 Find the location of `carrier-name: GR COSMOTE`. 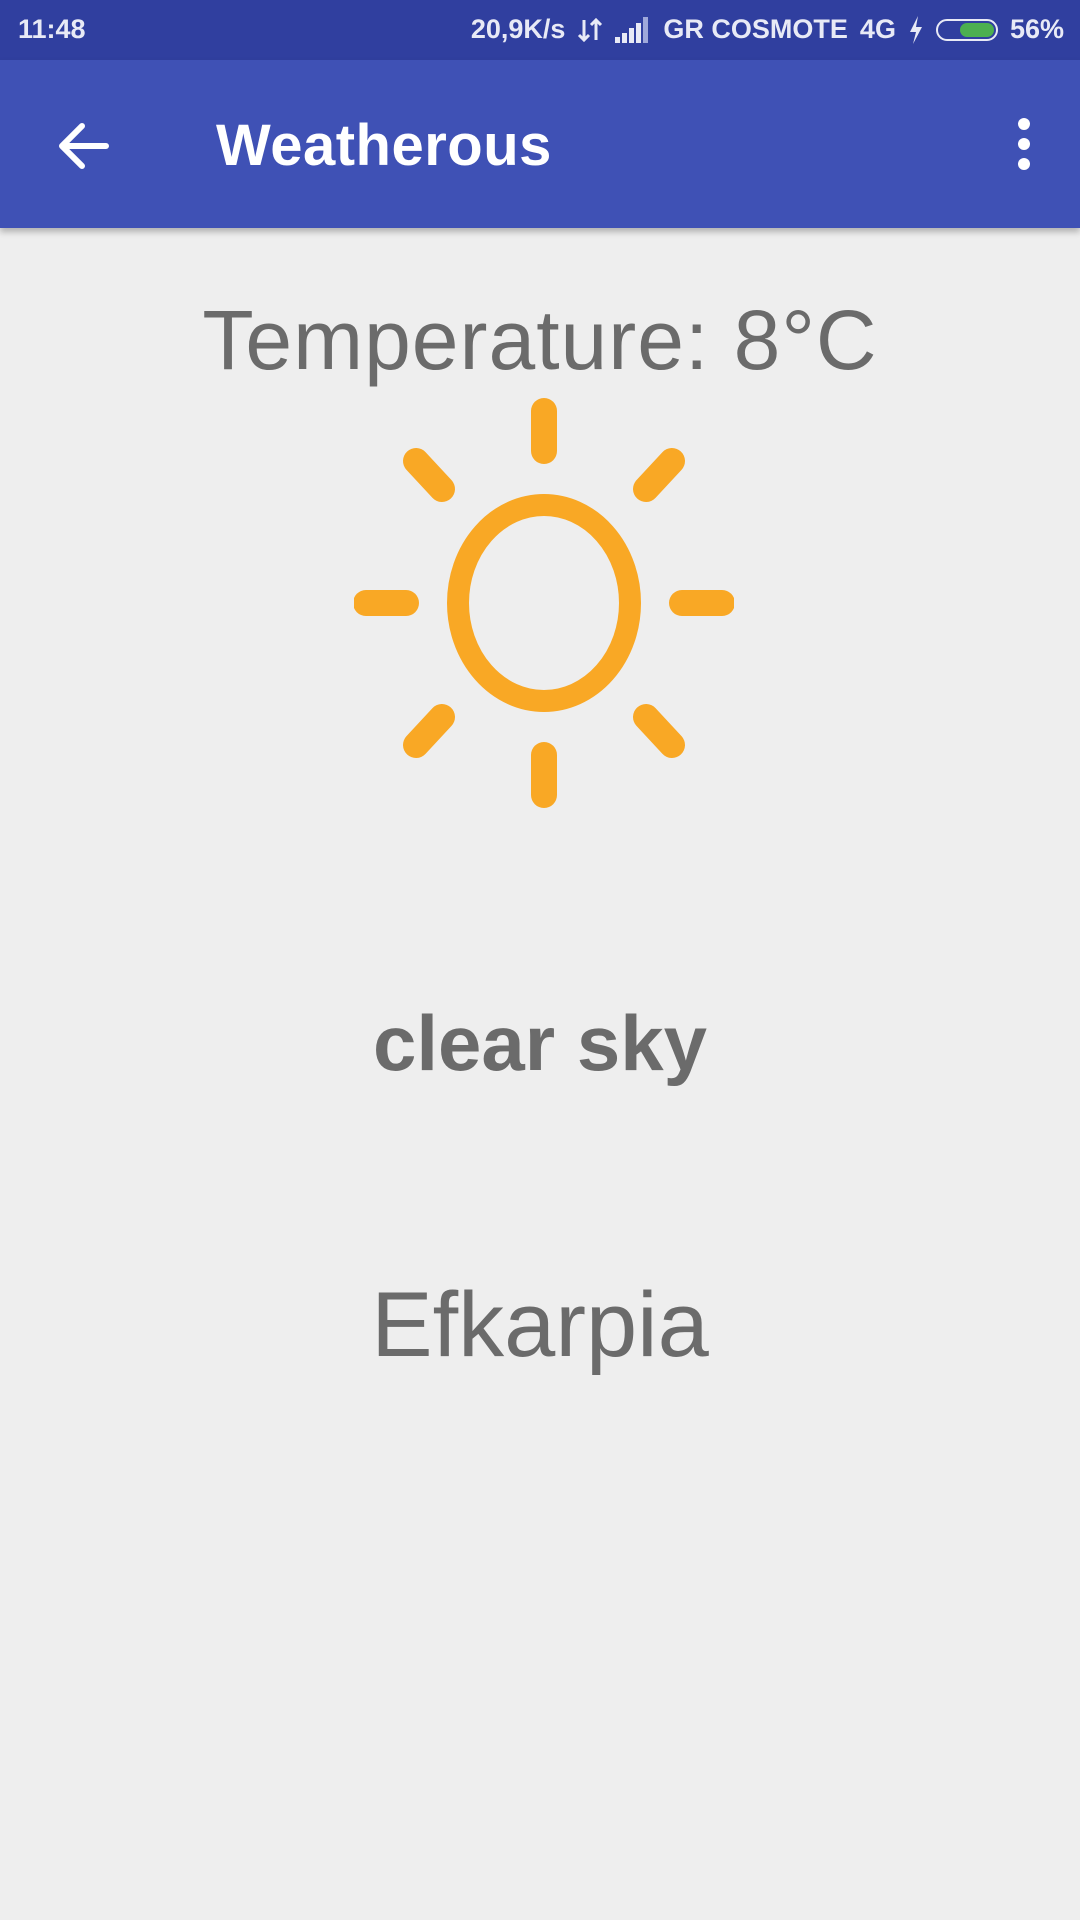

carrier-name: GR COSMOTE is located at coordinates (755, 29).